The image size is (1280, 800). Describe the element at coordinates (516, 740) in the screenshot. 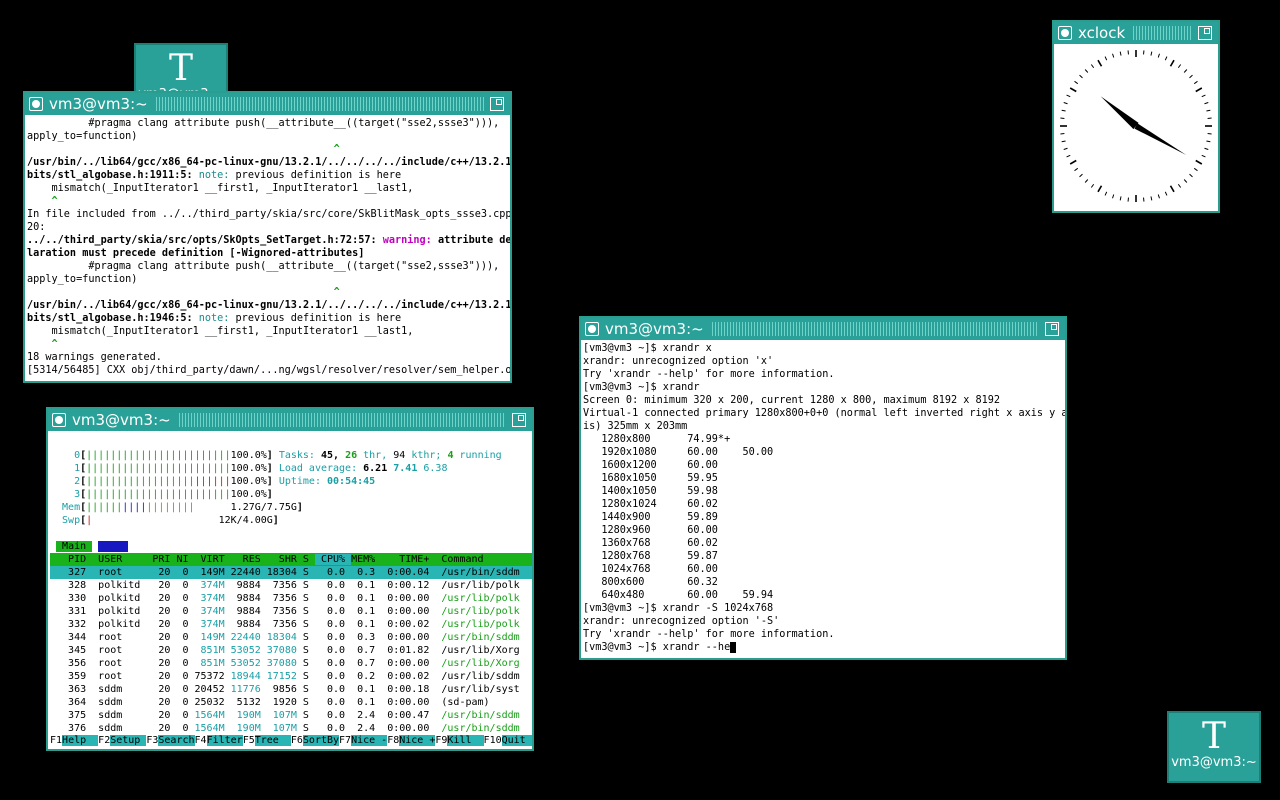

I see `fkey-f10-button: Quit` at that location.